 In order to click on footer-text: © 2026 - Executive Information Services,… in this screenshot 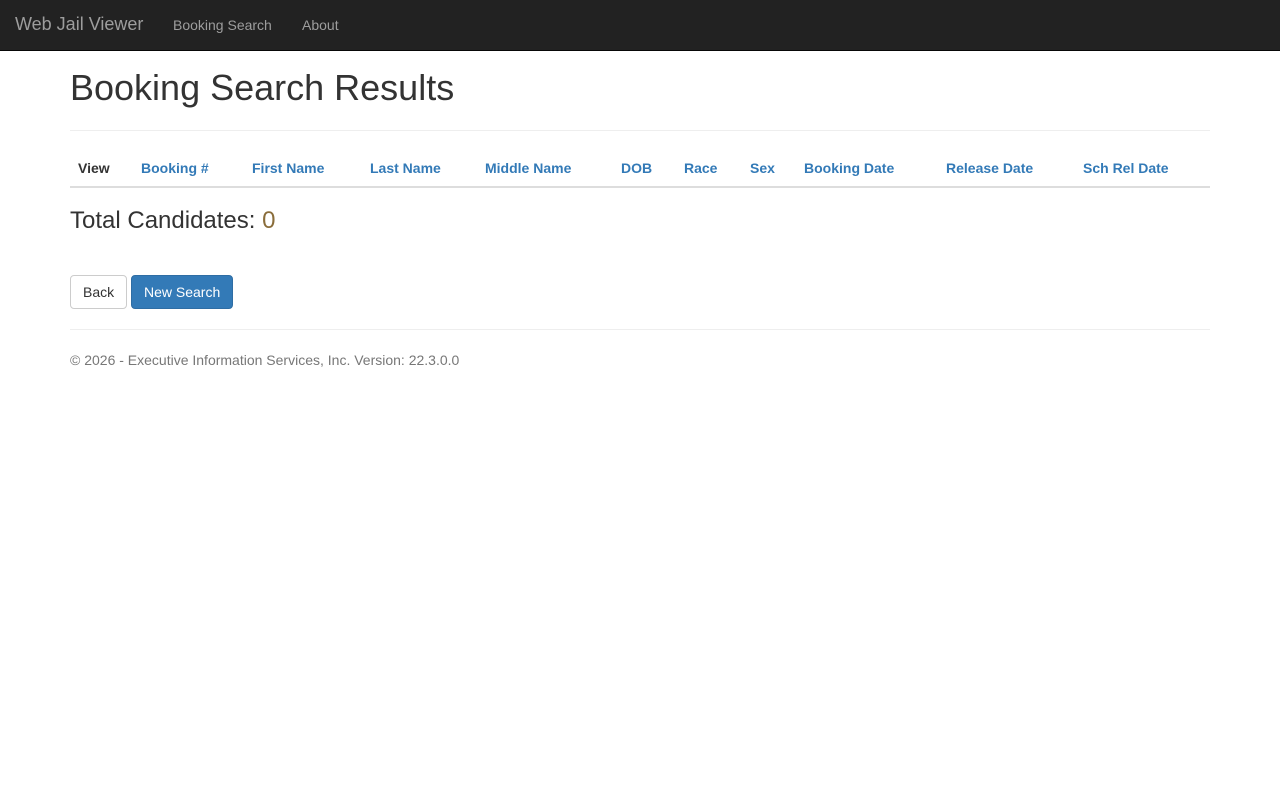, I will do `click(265, 360)`.